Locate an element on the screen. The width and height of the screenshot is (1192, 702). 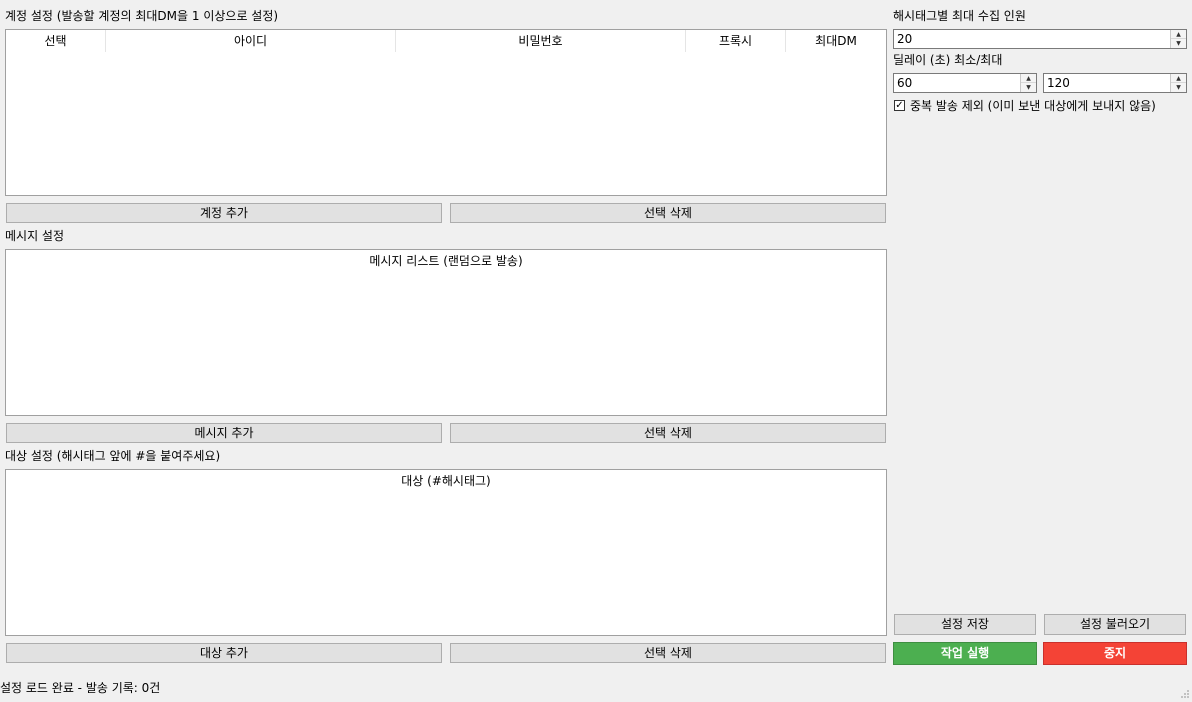
status-text: 설정 로드 완료 - 발송 기록: 0건 is located at coordinates (80, 688).